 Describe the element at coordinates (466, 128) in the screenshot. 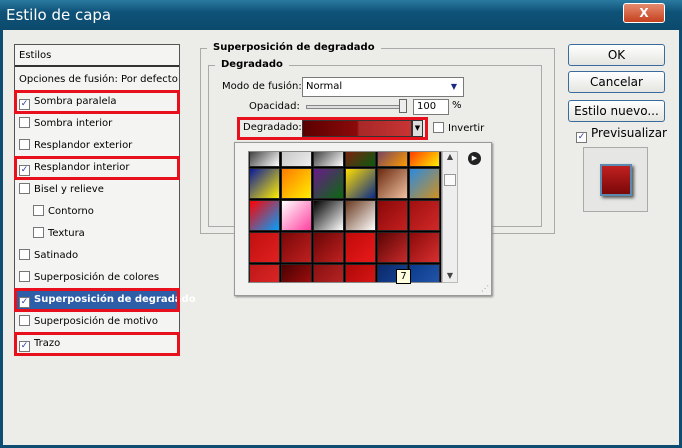

I see `invert-label: Invertir` at that location.